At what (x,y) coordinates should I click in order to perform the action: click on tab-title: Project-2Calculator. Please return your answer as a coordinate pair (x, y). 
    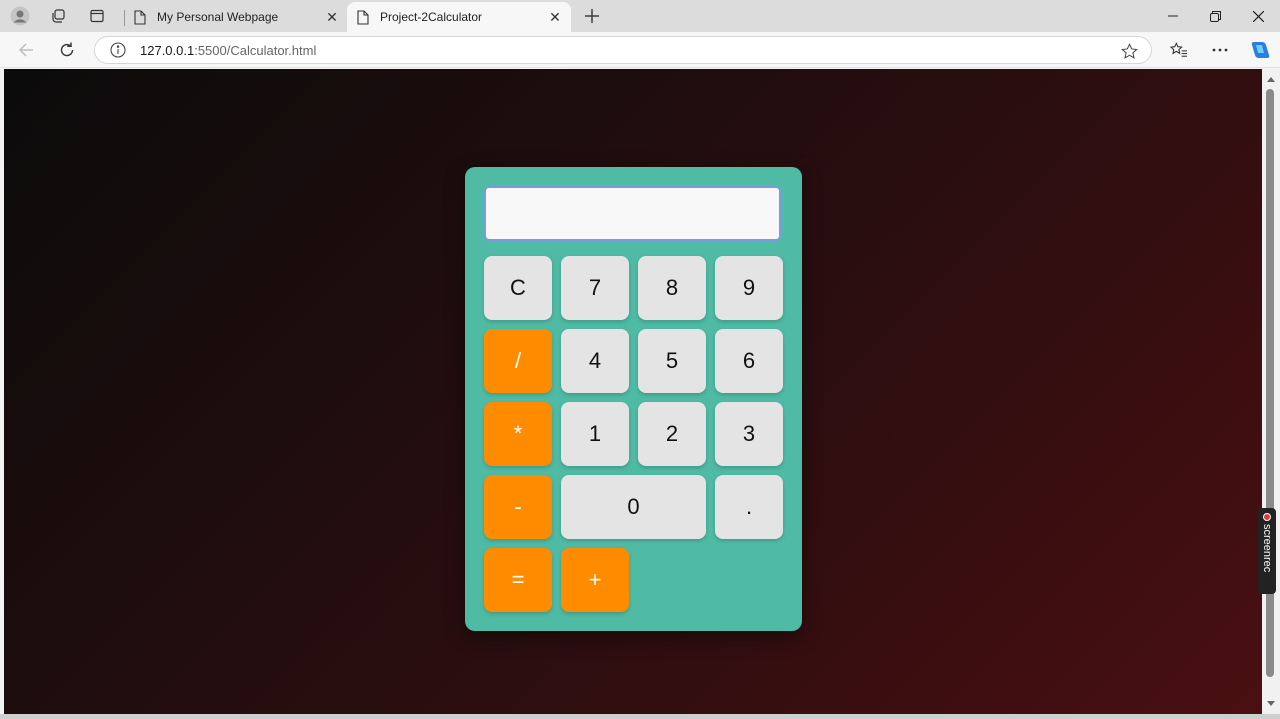
    Looking at the image, I should click on (431, 17).